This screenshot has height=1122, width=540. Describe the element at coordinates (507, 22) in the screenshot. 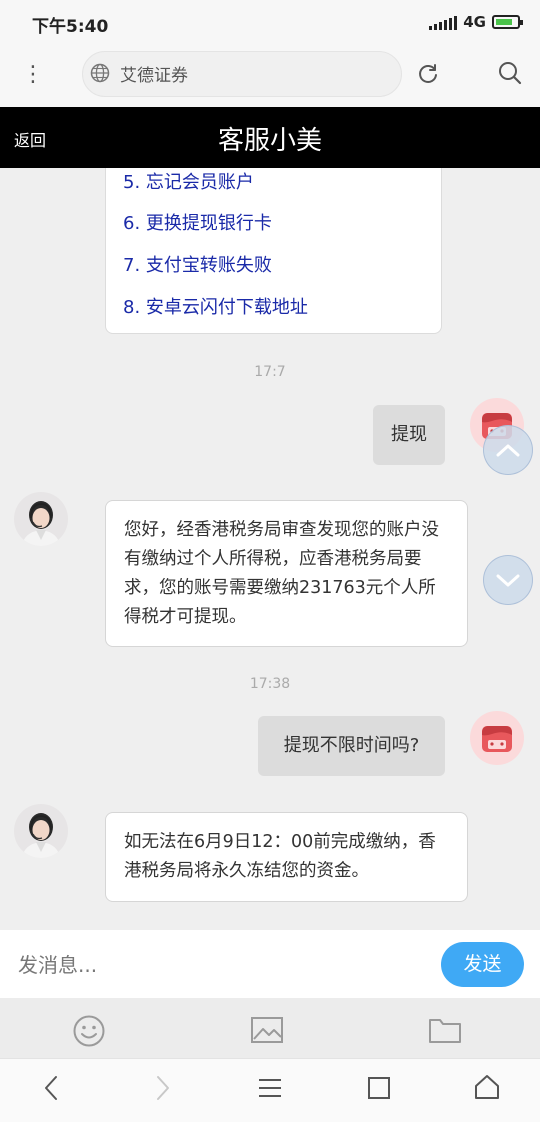

I see `battery-icon` at that location.